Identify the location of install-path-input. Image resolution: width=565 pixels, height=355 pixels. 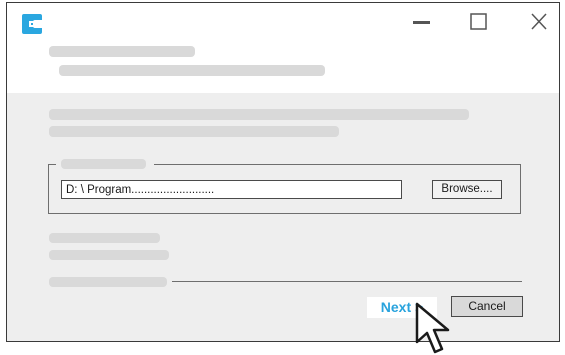
(231, 189).